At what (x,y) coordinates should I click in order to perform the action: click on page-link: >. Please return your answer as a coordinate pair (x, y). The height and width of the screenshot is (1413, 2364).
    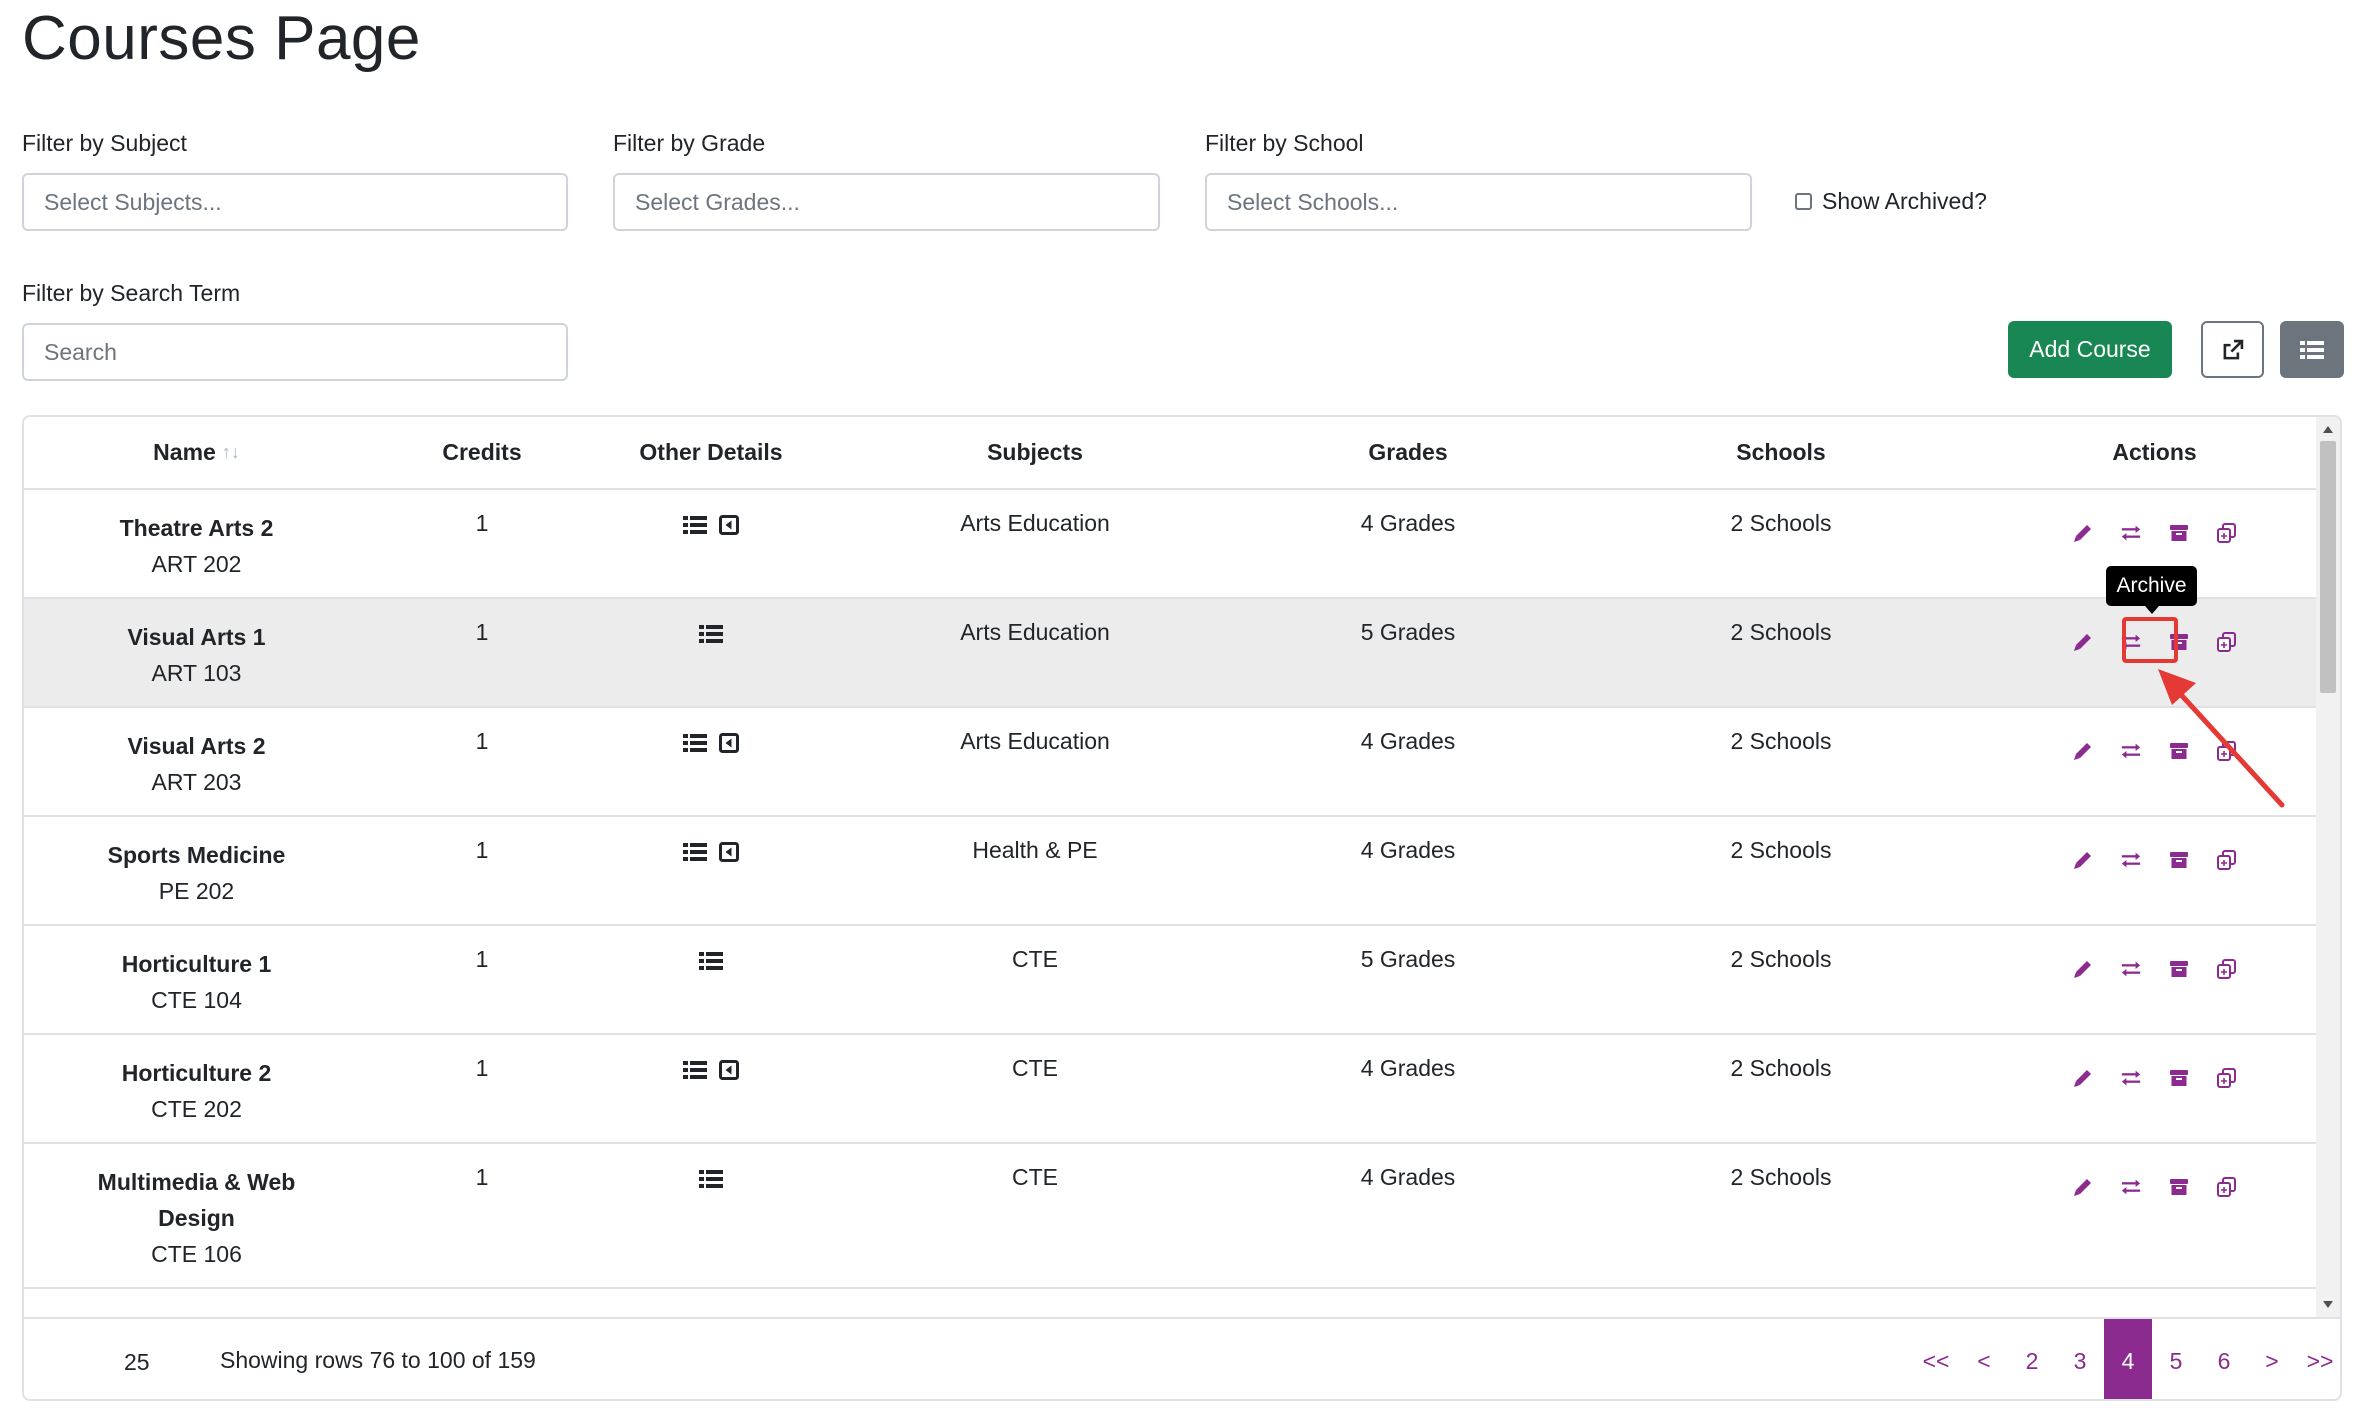
    Looking at the image, I should click on (2272, 1359).